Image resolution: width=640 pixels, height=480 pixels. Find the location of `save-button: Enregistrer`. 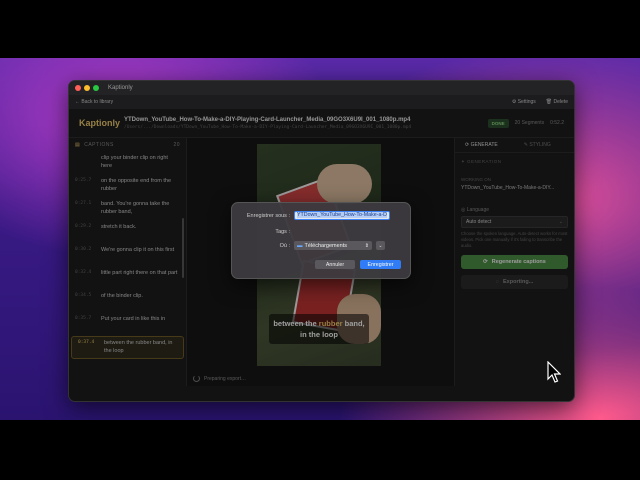

save-button: Enregistrer is located at coordinates (380, 264).